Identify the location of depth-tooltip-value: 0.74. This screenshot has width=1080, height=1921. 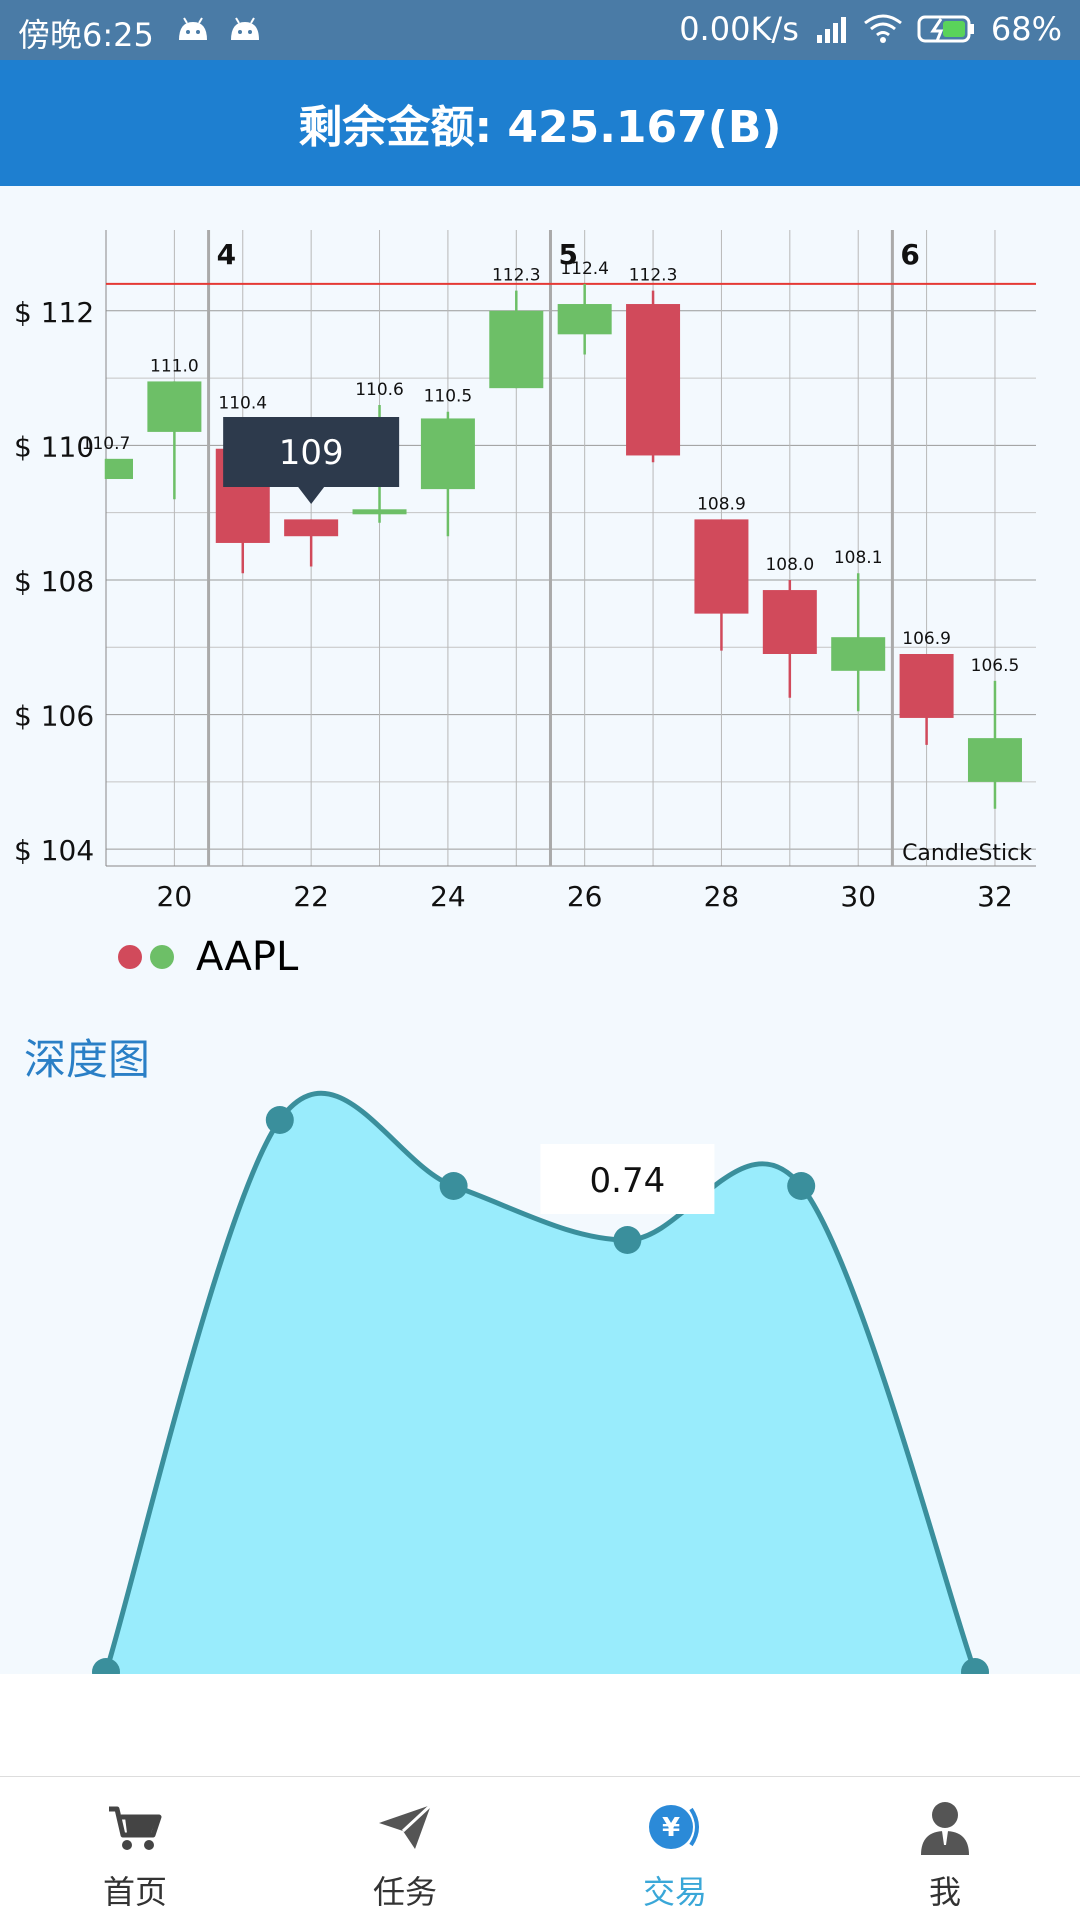
(628, 1181).